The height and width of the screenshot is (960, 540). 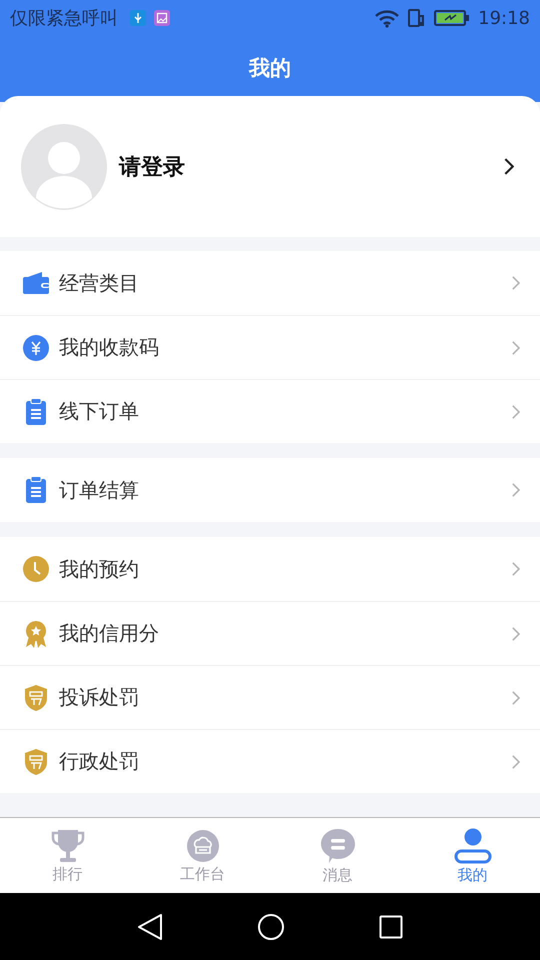 What do you see at coordinates (270, 569) in the screenshot?
I see `menu-item: 我的预约` at bounding box center [270, 569].